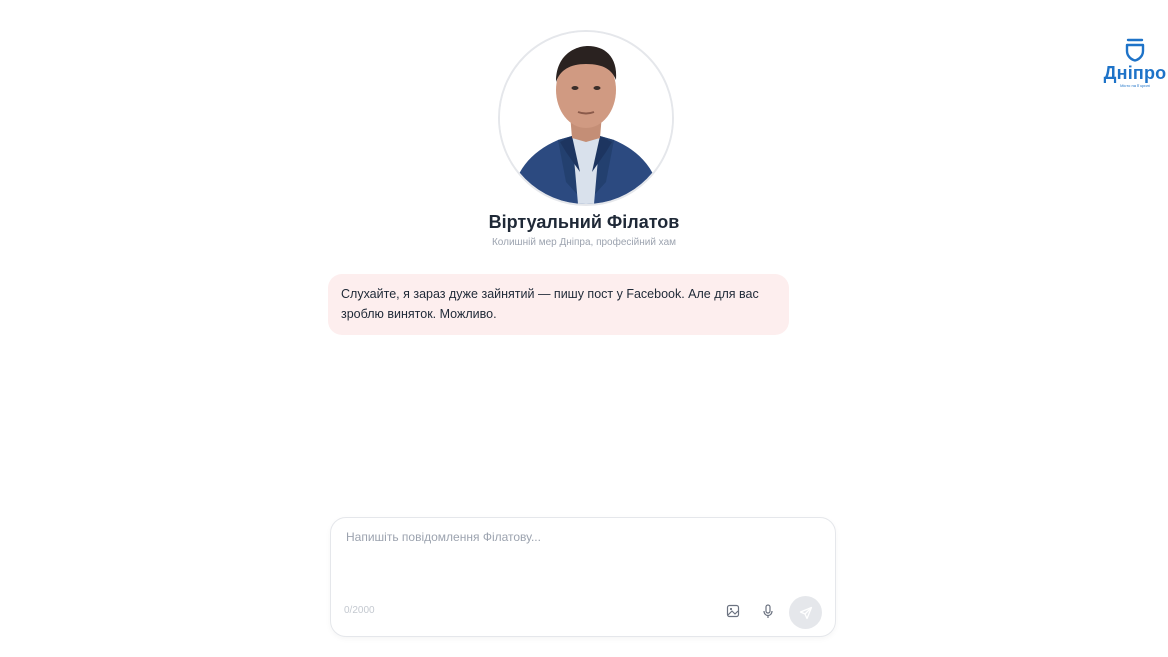  I want to click on brand-logo: Дніпро Місто на ЇЇ крилі, so click(1135, 63).